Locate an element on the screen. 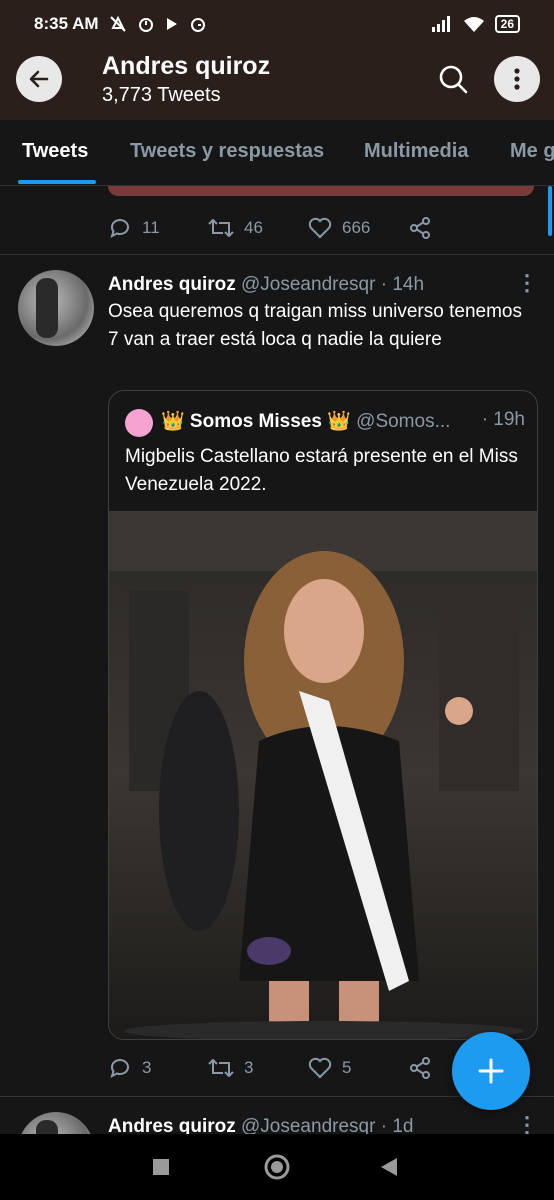 This screenshot has height=1200, width=554. like-button: 5 is located at coordinates (358, 1068).